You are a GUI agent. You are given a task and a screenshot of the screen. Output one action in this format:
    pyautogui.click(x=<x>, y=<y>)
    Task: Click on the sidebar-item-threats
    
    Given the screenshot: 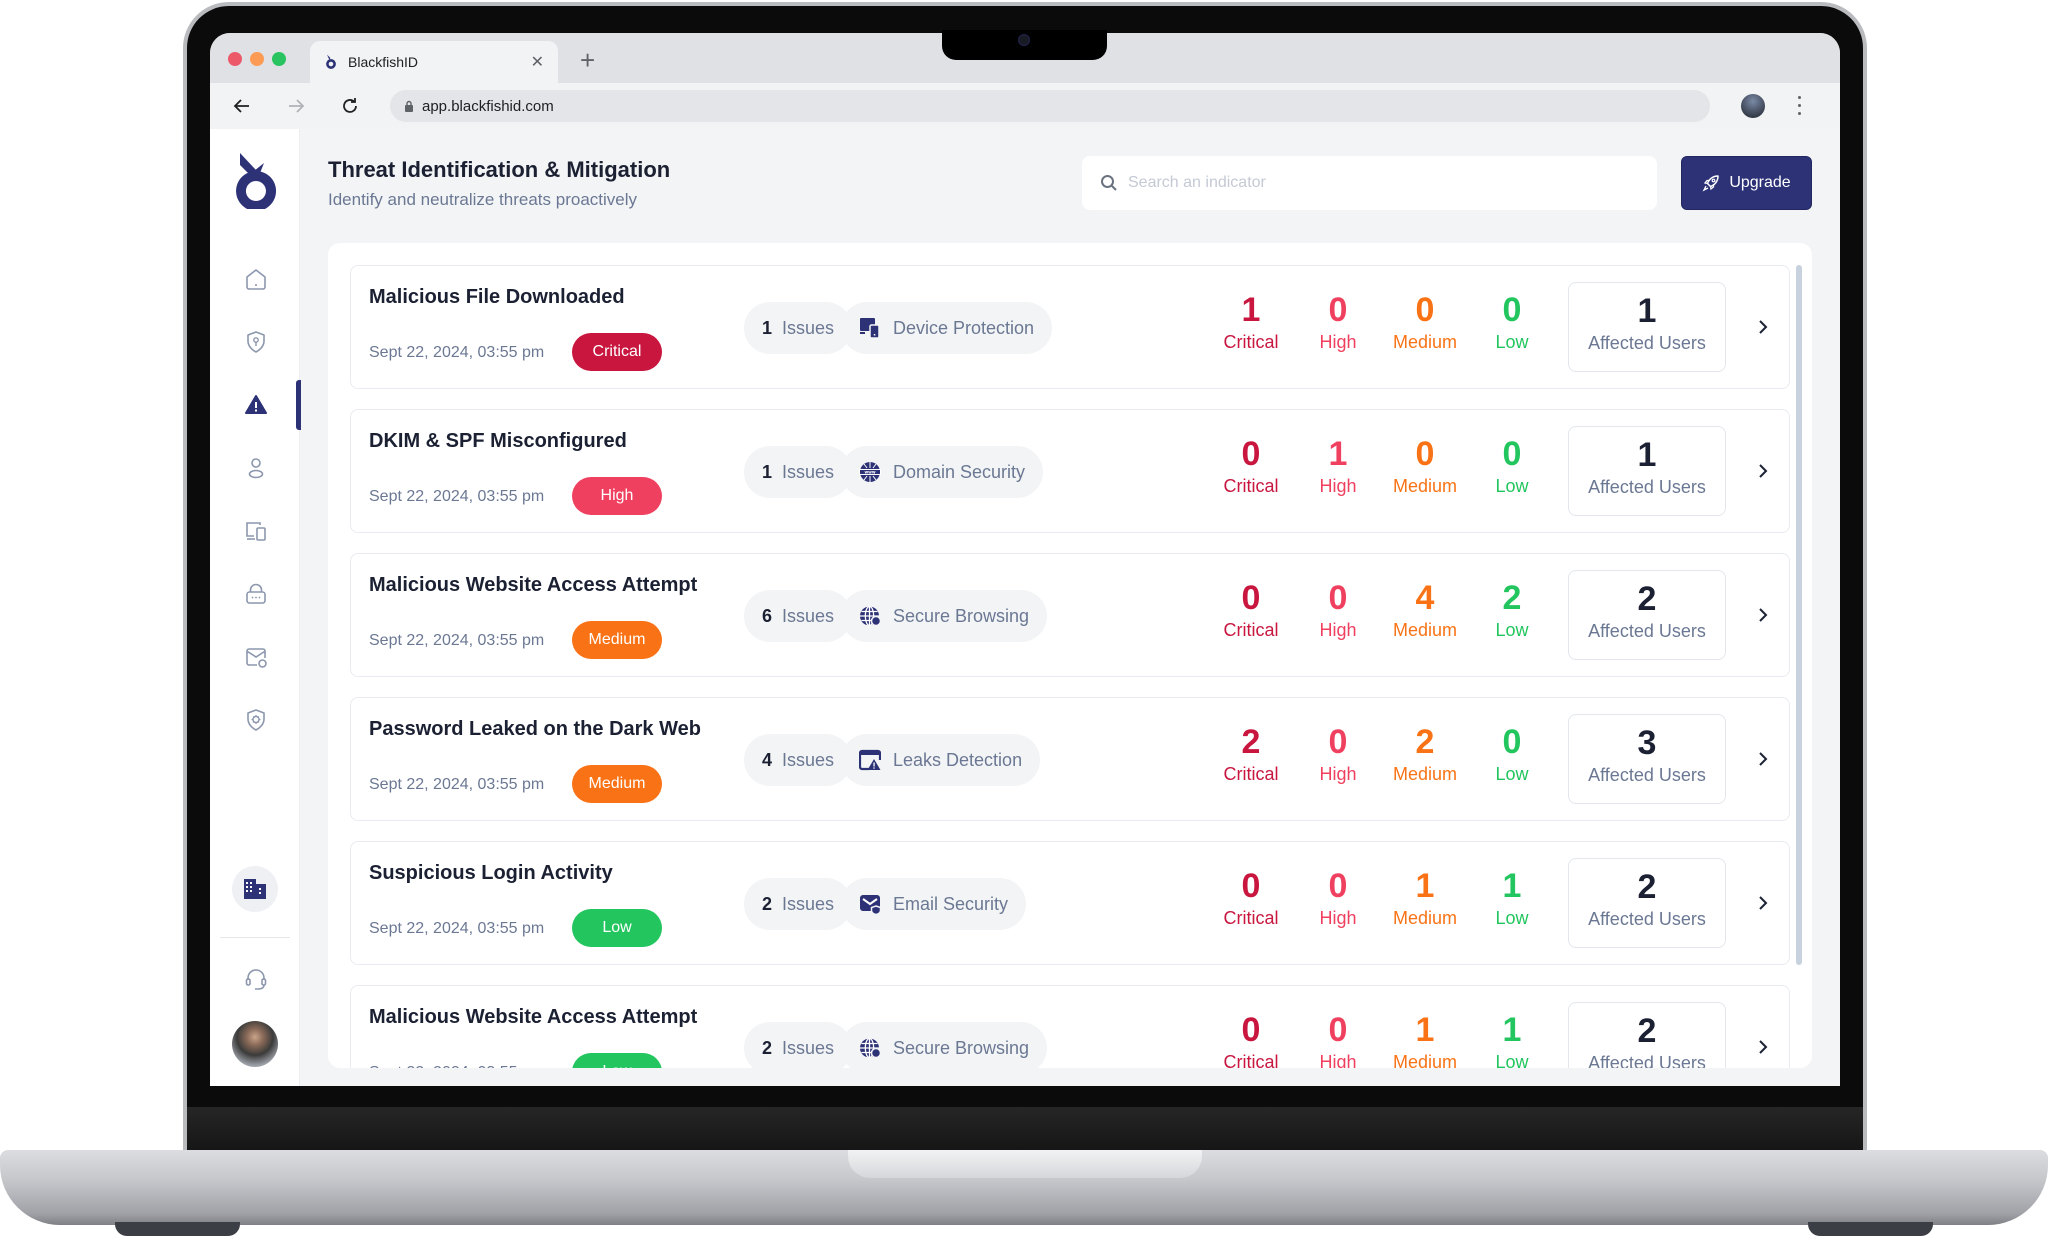 What is the action you would take?
    pyautogui.click(x=256, y=405)
    